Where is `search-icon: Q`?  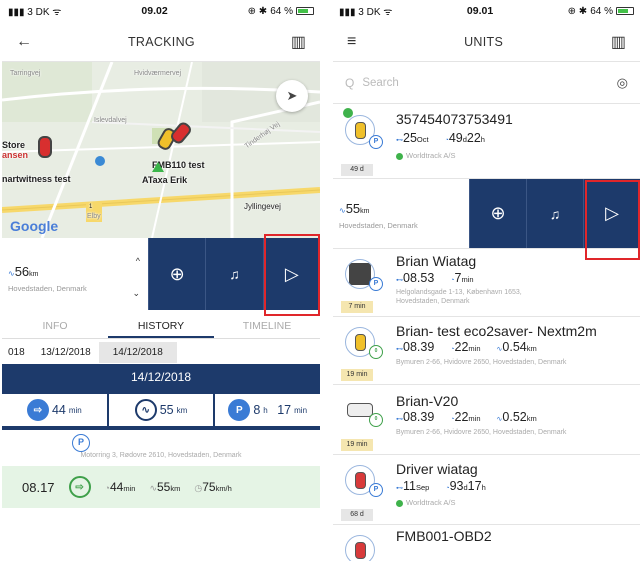
search-icon: Q is located at coordinates (350, 82).